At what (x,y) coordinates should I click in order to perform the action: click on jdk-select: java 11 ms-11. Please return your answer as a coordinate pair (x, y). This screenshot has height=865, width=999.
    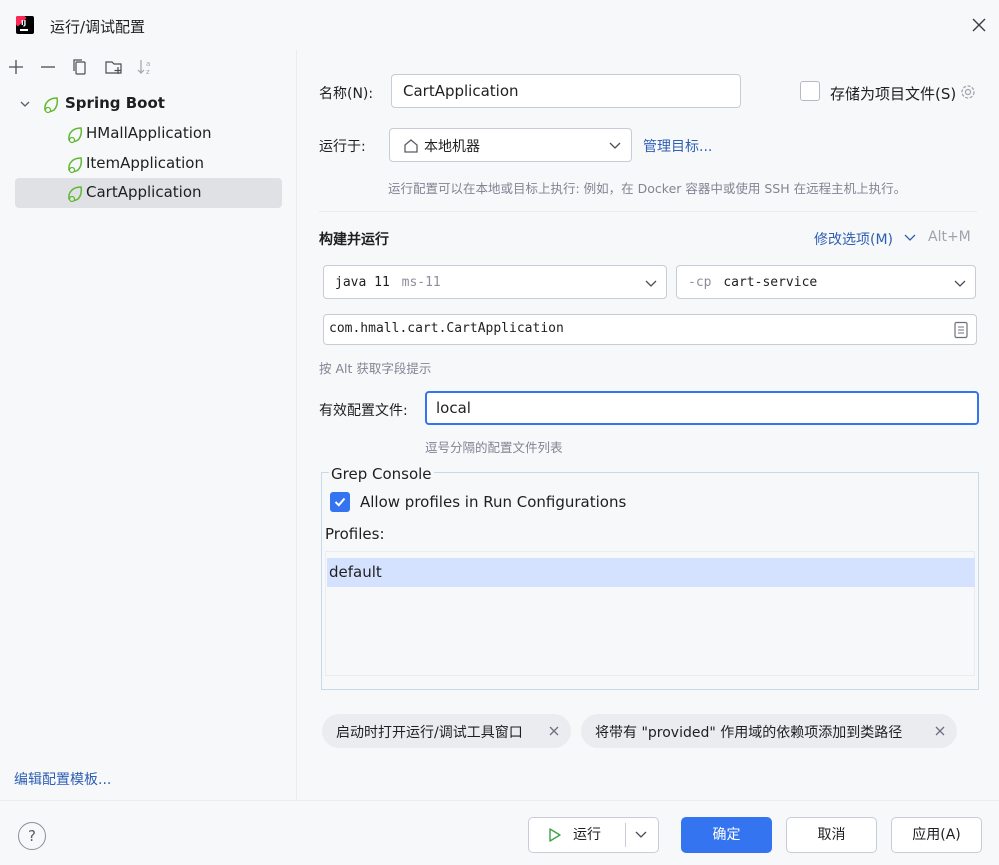
    Looking at the image, I should click on (495, 282).